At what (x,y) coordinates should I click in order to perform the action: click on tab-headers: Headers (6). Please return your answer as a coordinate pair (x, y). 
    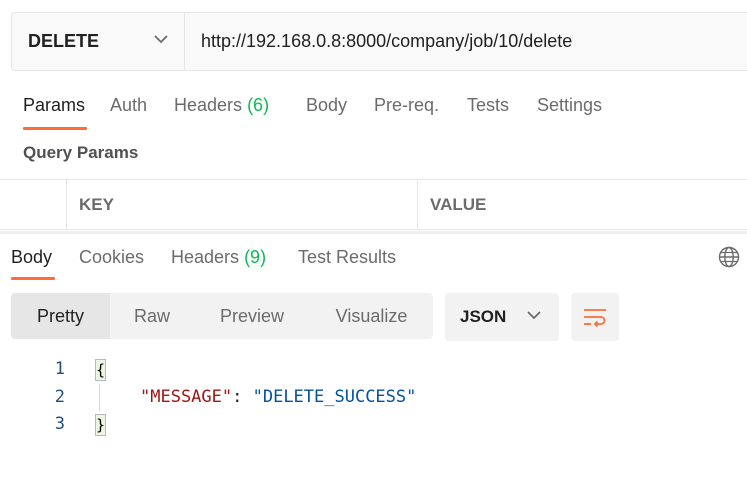
    Looking at the image, I should click on (221, 105).